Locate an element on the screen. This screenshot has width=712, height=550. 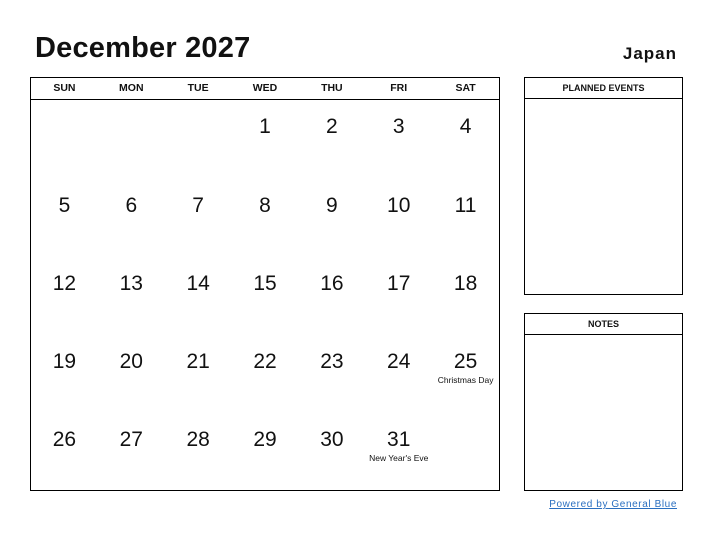
weekday-label: THU is located at coordinates (332, 88).